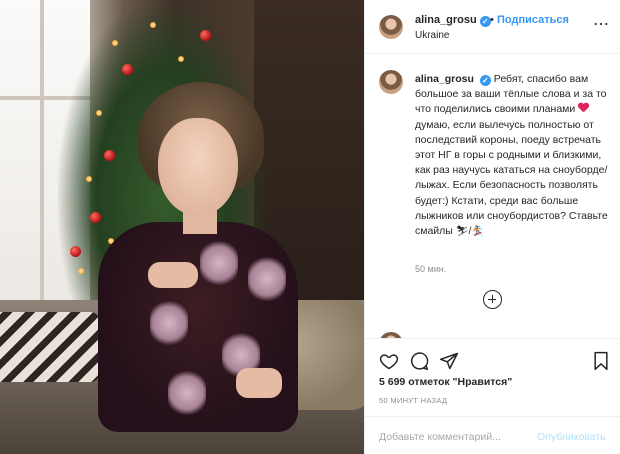 This screenshot has height=454, width=620. Describe the element at coordinates (477, 232) in the screenshot. I see `snowboarder-emoji-icon: 🏂` at that location.